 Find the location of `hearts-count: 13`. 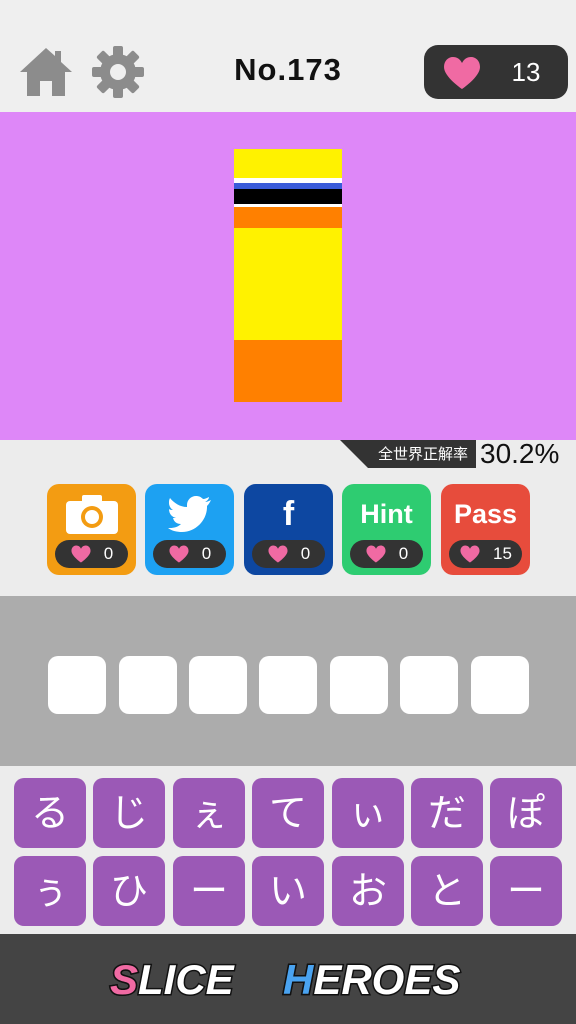

hearts-count: 13 is located at coordinates (526, 72).